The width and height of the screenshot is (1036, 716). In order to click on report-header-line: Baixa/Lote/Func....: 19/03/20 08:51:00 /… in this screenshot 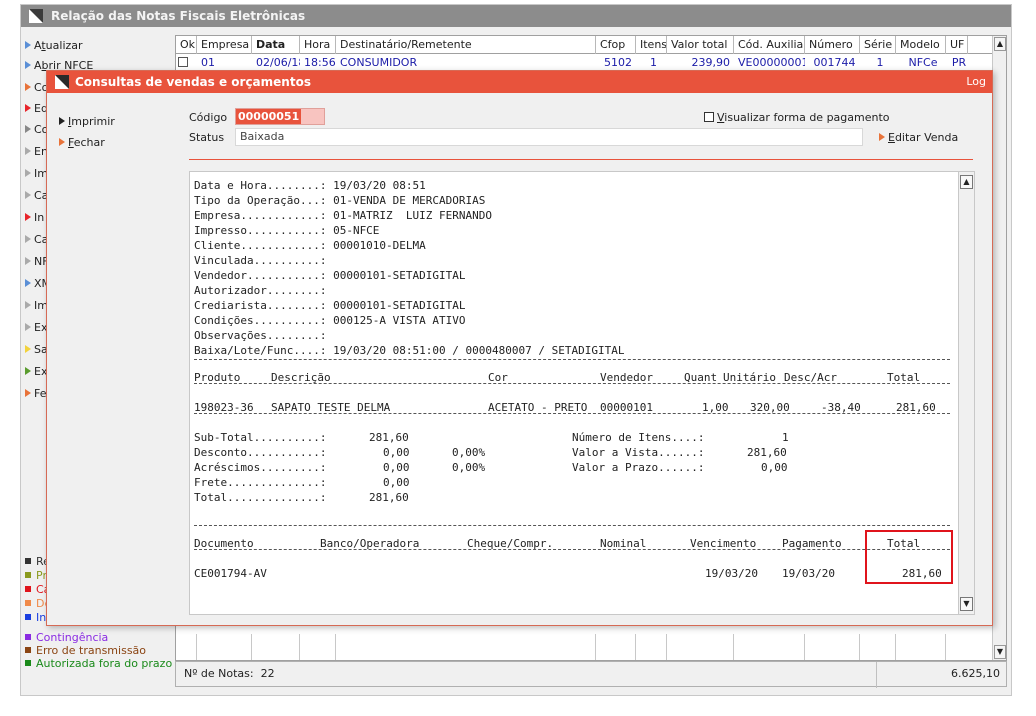, I will do `click(409, 350)`.